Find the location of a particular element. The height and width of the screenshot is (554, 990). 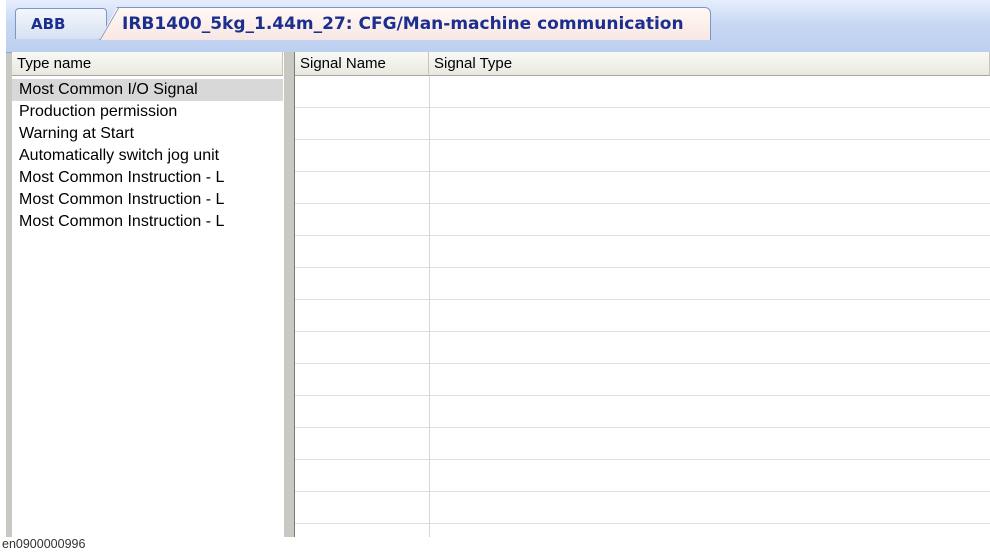

signal-type-column-header: Signal Type is located at coordinates (709, 64).